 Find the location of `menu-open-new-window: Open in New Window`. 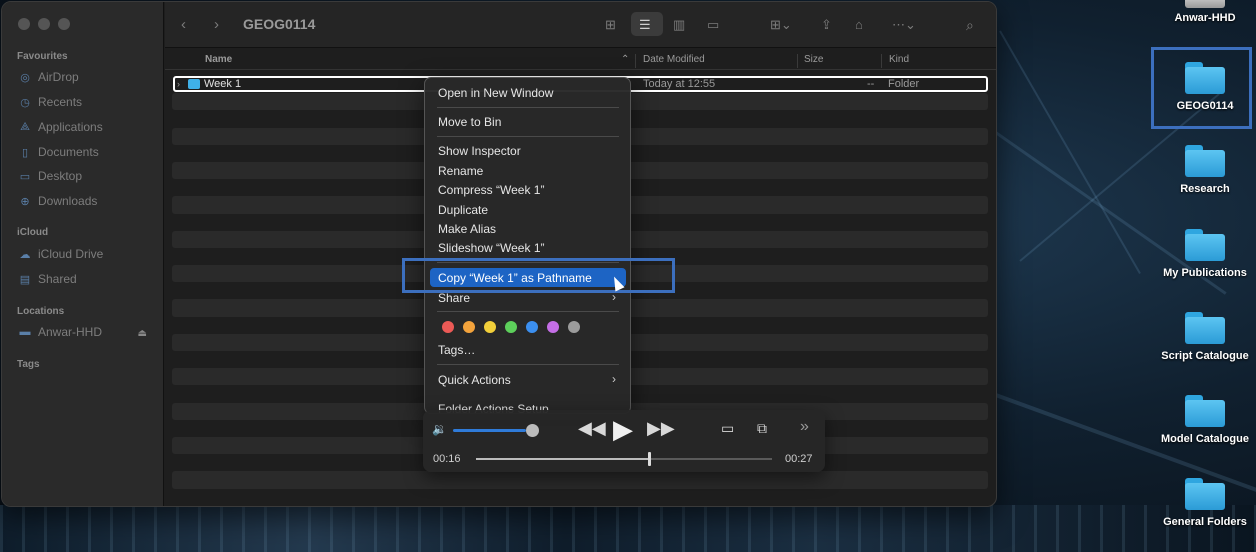

menu-open-new-window: Open in New Window is located at coordinates (495, 93).